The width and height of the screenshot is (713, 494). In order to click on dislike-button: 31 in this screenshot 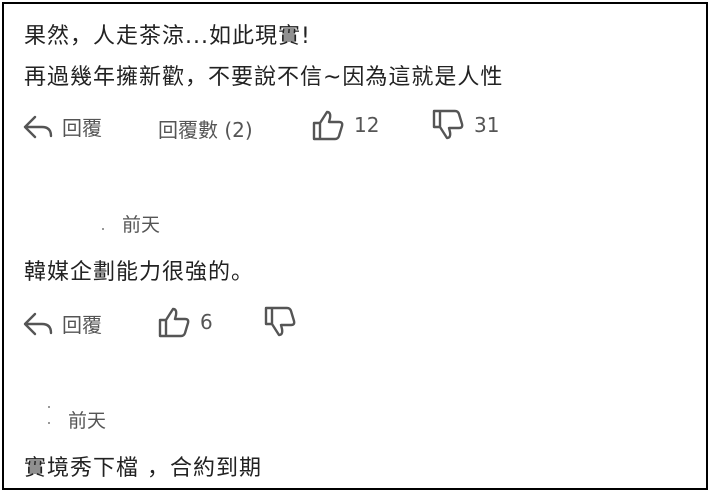, I will do `click(464, 125)`.